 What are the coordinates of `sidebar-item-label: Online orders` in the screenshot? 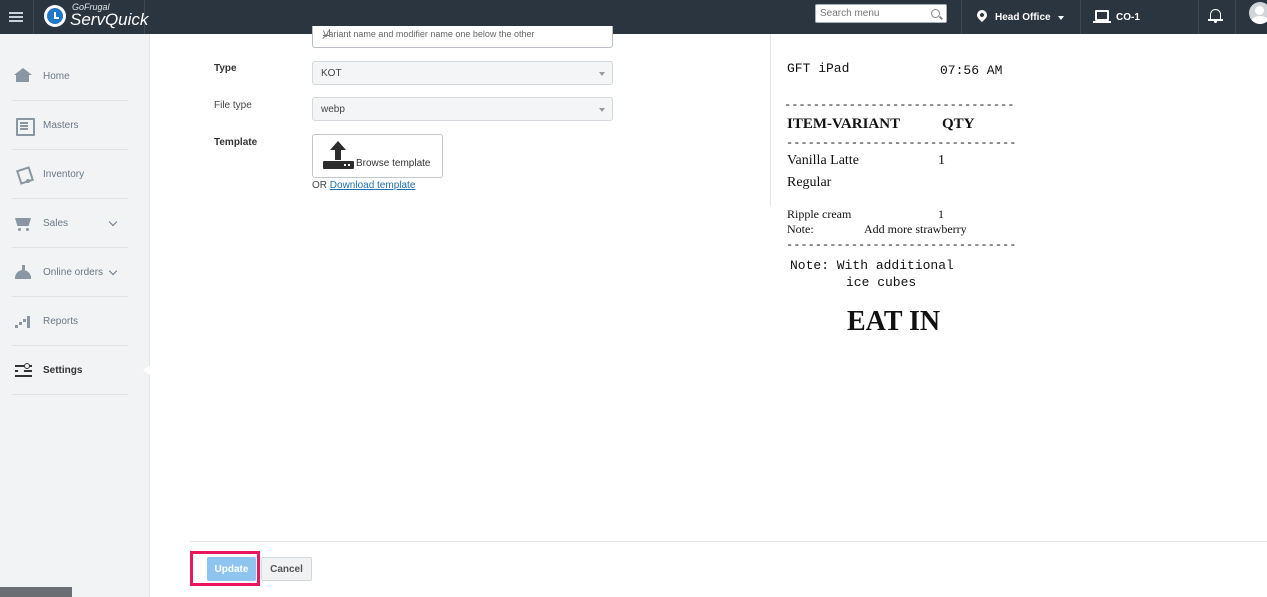 It's located at (73, 272).